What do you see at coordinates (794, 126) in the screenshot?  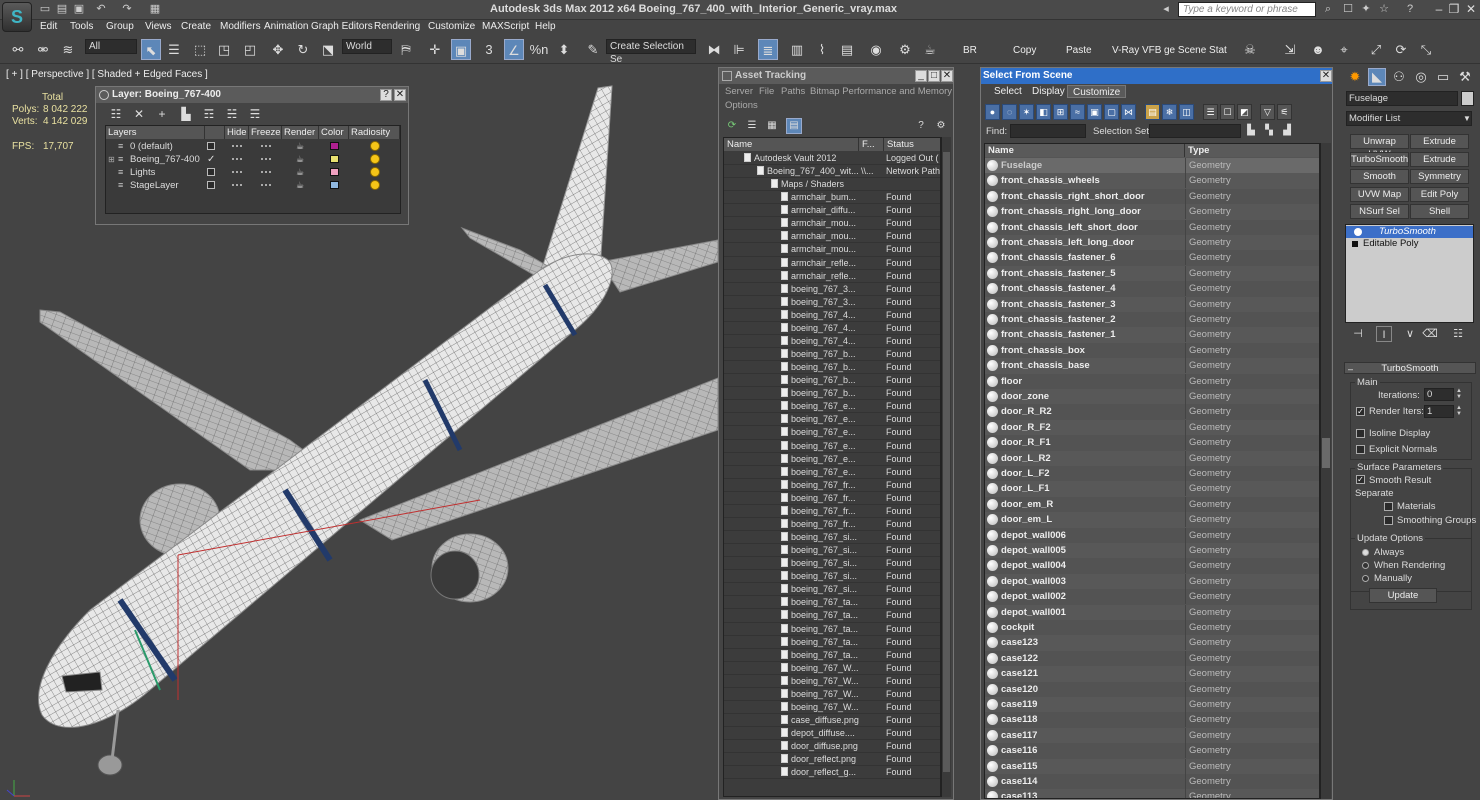 I see `table-view-icon: ▤` at bounding box center [794, 126].